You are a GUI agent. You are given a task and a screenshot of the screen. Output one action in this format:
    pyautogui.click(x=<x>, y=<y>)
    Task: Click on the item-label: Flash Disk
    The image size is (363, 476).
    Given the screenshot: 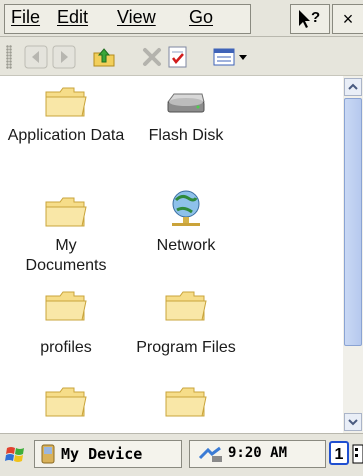 What is the action you would take?
    pyautogui.click(x=186, y=135)
    